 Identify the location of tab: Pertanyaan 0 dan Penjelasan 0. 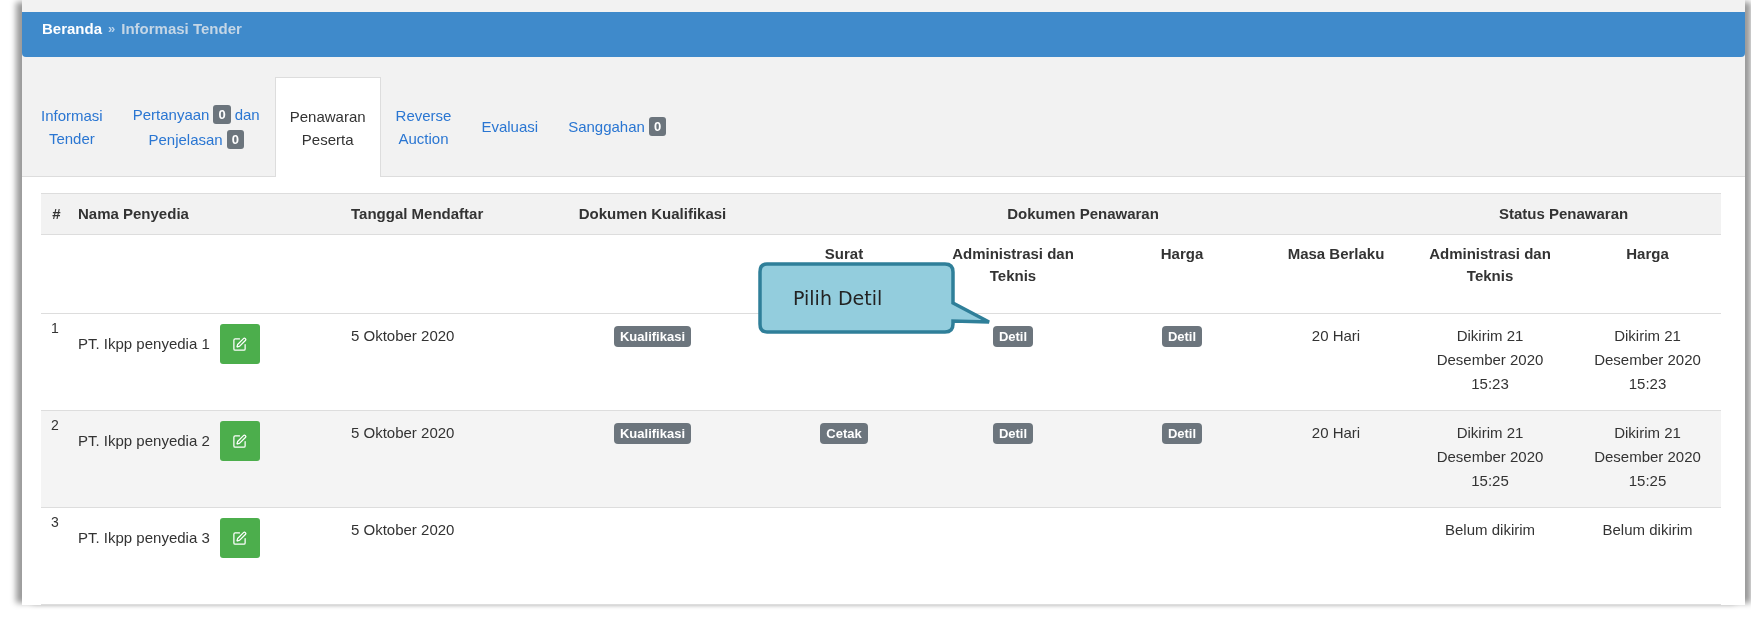
(196, 126).